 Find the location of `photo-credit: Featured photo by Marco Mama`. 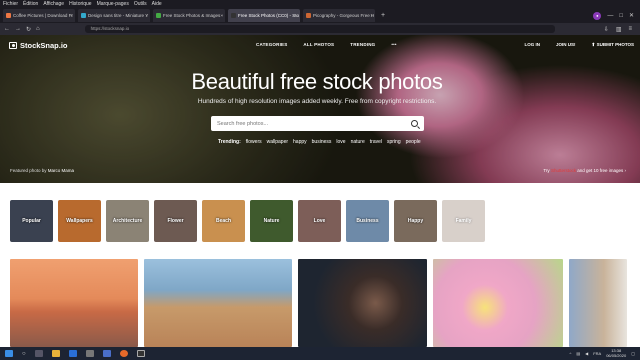

photo-credit: Featured photo by Marco Mama is located at coordinates (42, 170).